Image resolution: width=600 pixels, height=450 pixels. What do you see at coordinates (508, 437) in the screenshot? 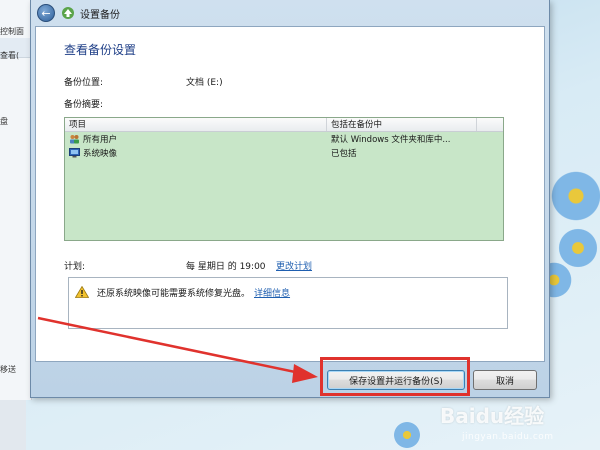
I see `watermark-url: jingyan.baidu.com` at bounding box center [508, 437].